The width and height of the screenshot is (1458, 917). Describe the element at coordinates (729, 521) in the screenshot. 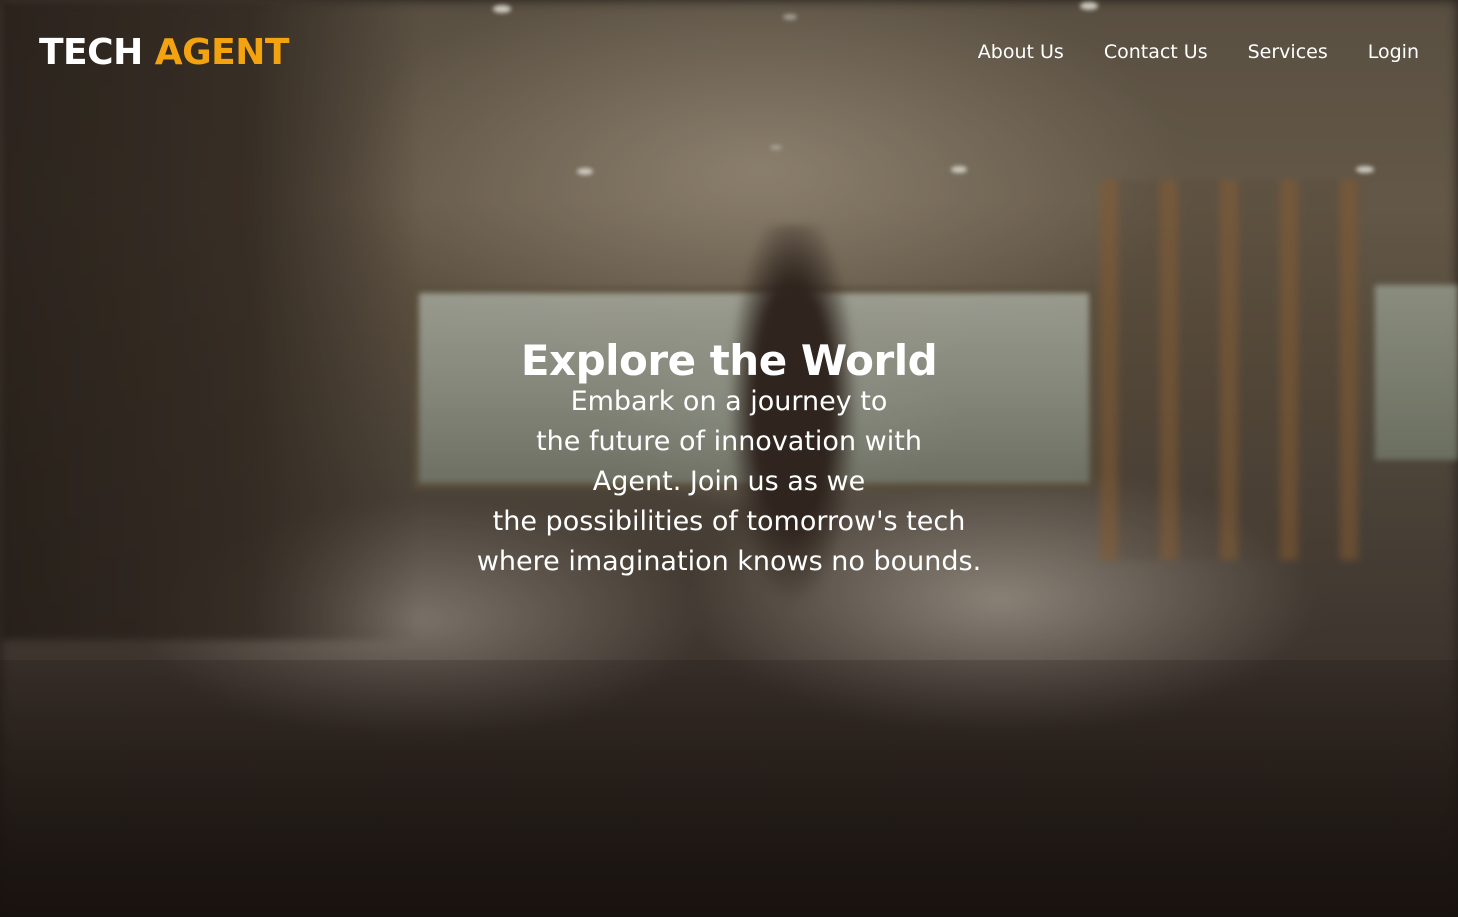

I see `hero-description-line: the possibilities of tomorrow's tech` at that location.